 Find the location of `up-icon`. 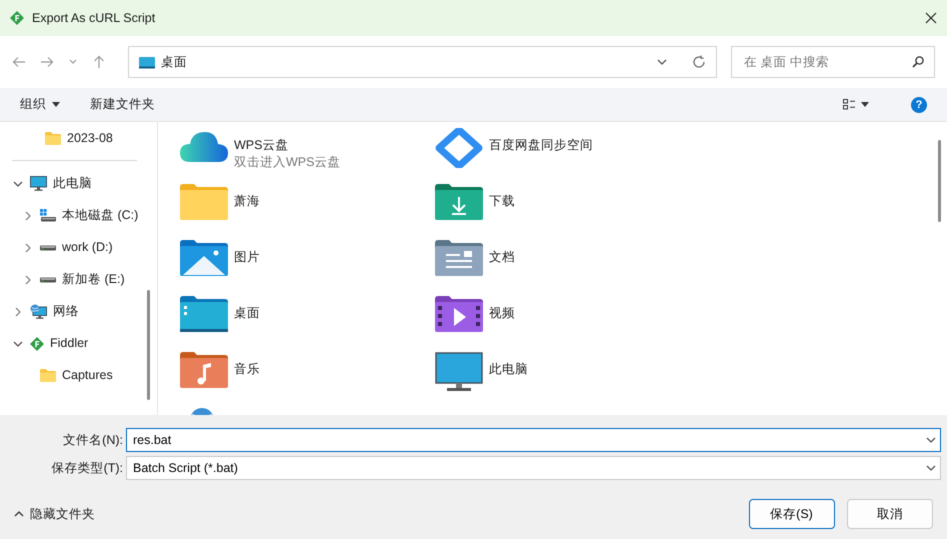

up-icon is located at coordinates (99, 62).